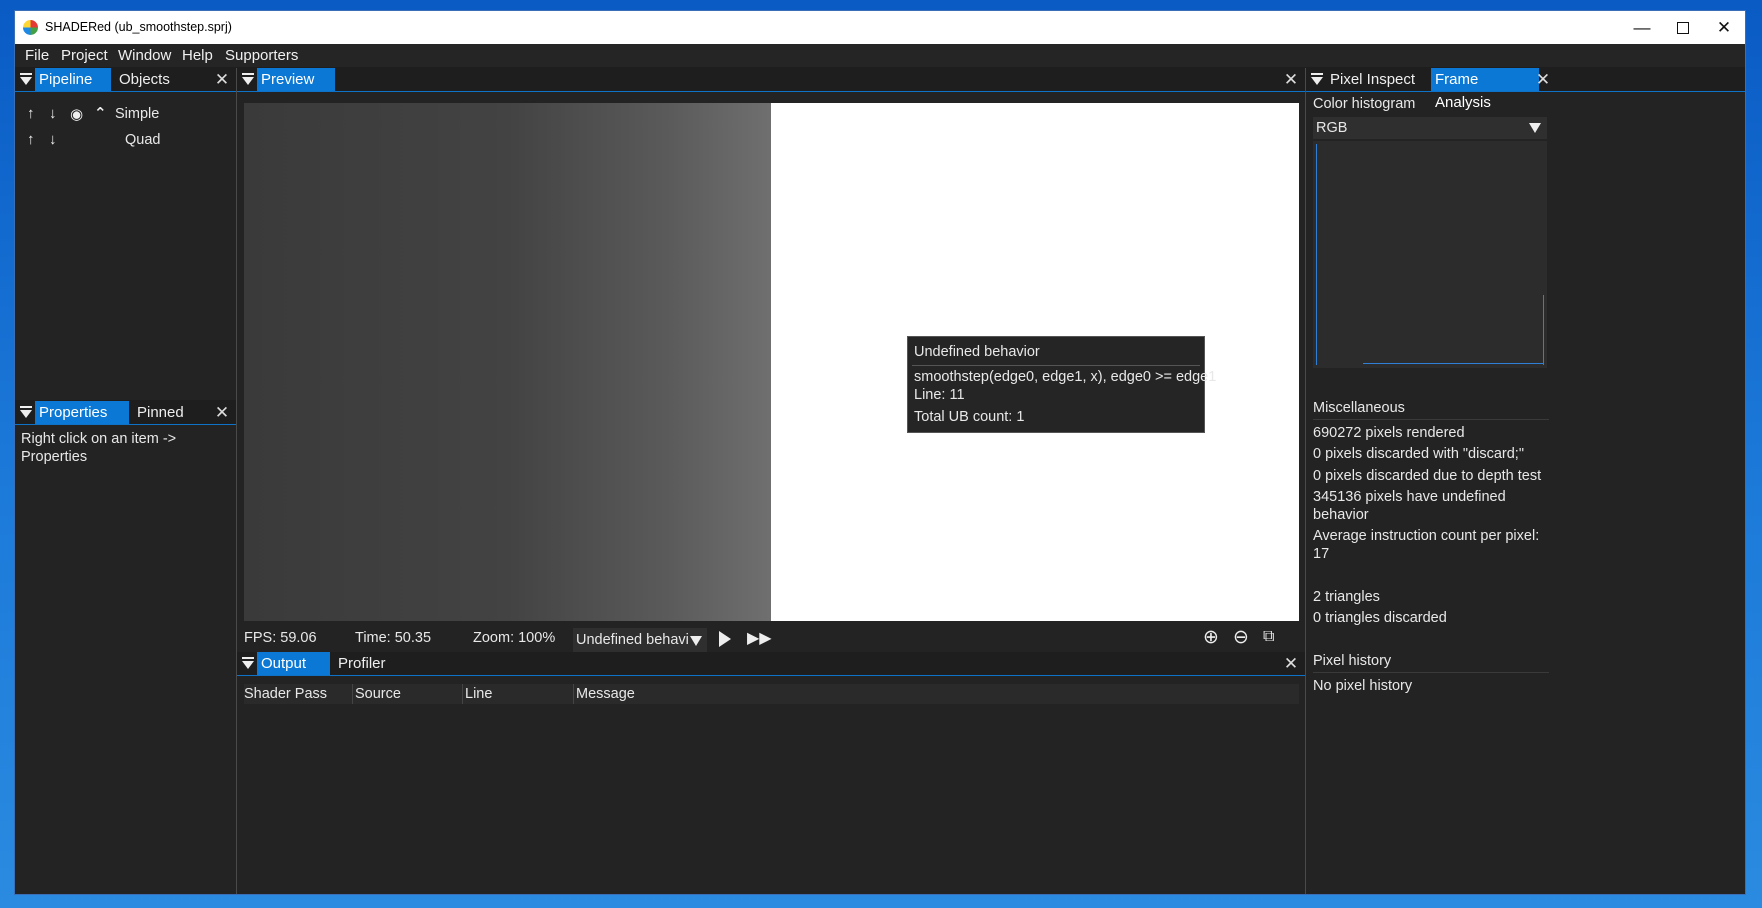 The image size is (1762, 908). I want to click on misc-title: Miscellaneous, so click(1359, 408).